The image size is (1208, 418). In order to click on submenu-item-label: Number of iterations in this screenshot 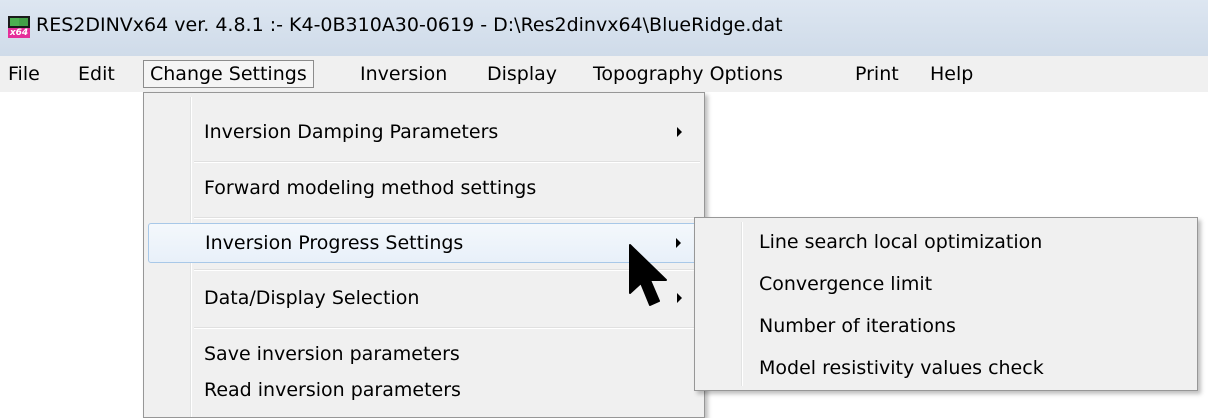, I will do `click(857, 326)`.